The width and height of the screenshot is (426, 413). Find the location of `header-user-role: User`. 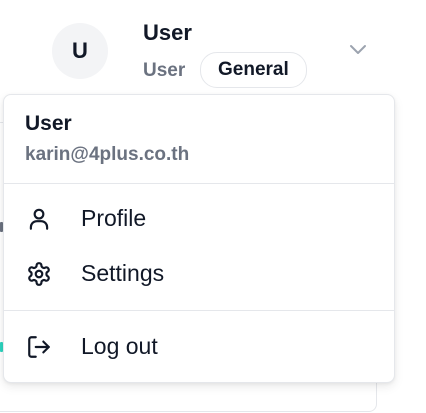

header-user-role: User is located at coordinates (164, 70).